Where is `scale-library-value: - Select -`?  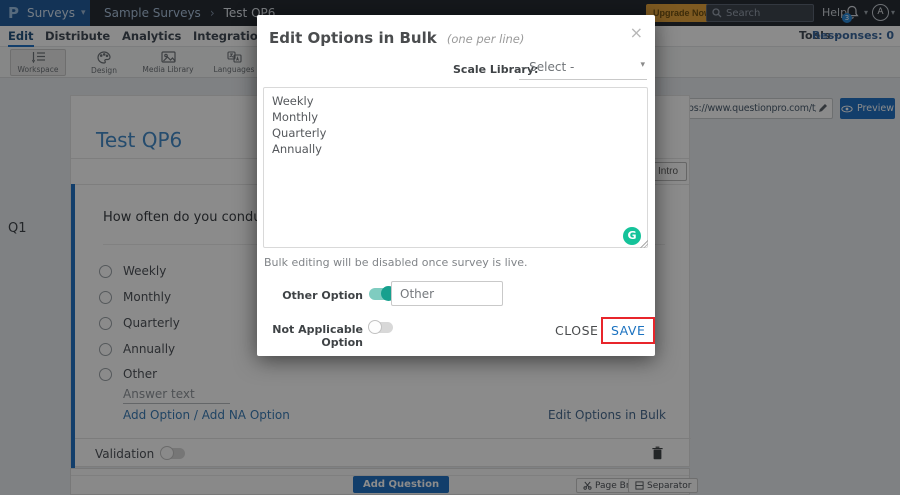
scale-library-value: - Select - is located at coordinates (548, 67).